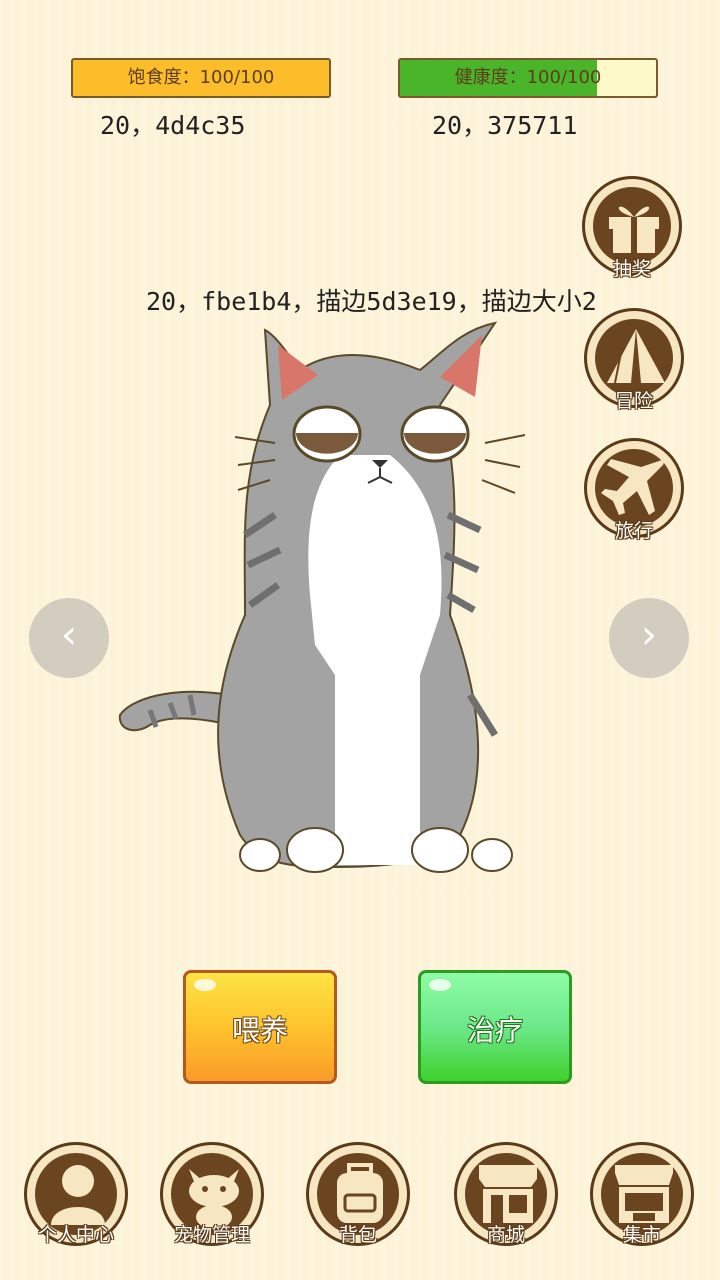 The image size is (720, 1280). I want to click on heal-button: 治疗, so click(495, 1027).